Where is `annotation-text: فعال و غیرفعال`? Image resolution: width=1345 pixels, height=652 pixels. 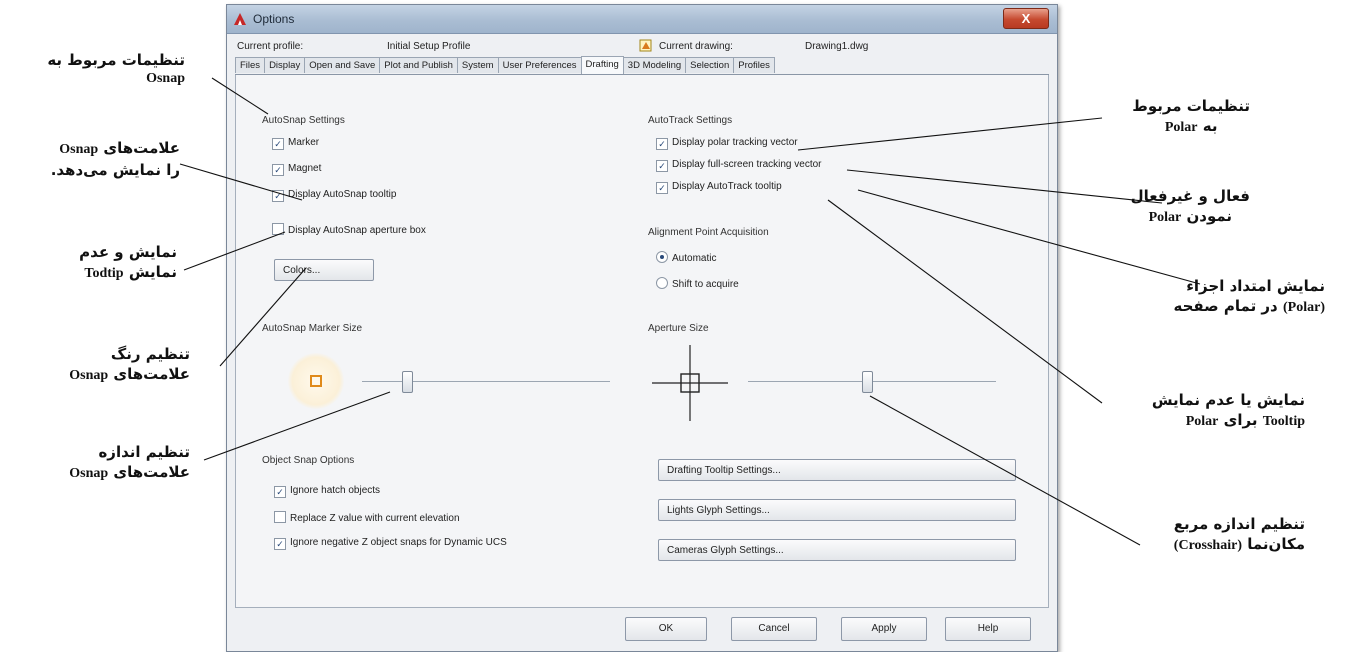 annotation-text: فعال و غیرفعال is located at coordinates (1190, 196).